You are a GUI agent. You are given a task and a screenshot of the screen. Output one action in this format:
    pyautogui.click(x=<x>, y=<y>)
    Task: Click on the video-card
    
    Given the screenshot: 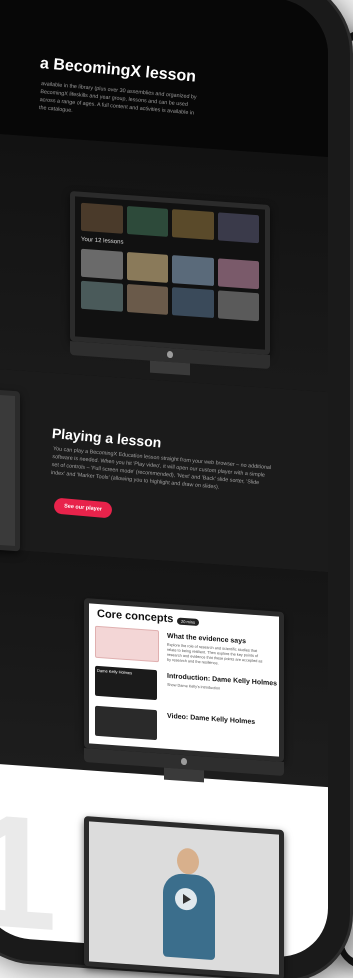 What is the action you would take?
    pyautogui.click(x=126, y=723)
    